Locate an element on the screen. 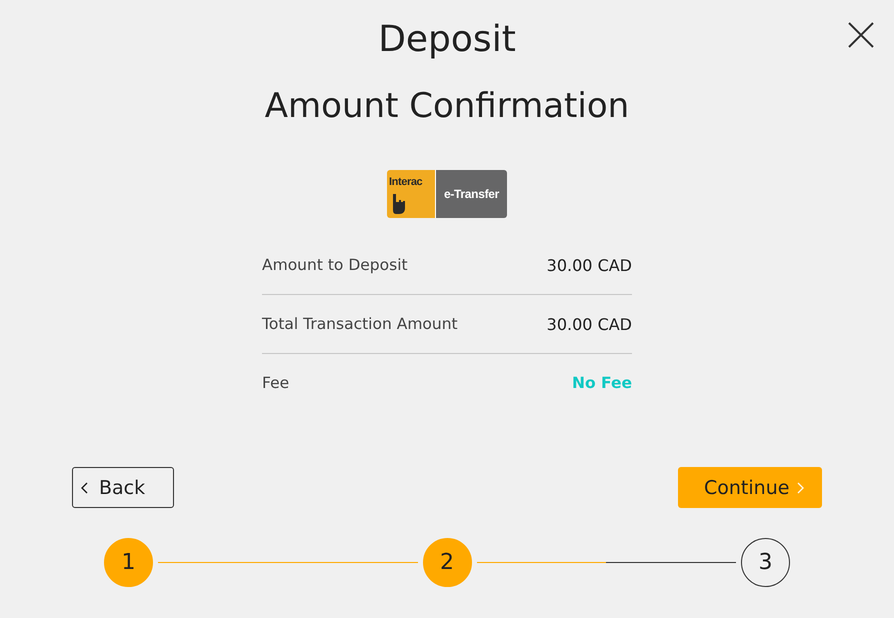  page-subtitle: Amount Confirmation is located at coordinates (447, 106).